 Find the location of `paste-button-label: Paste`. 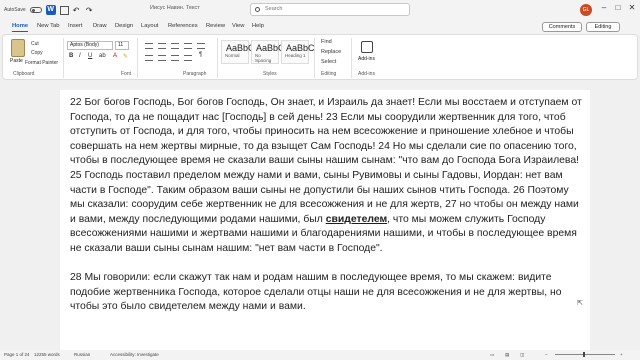

paste-button-label: Paste is located at coordinates (16, 61).